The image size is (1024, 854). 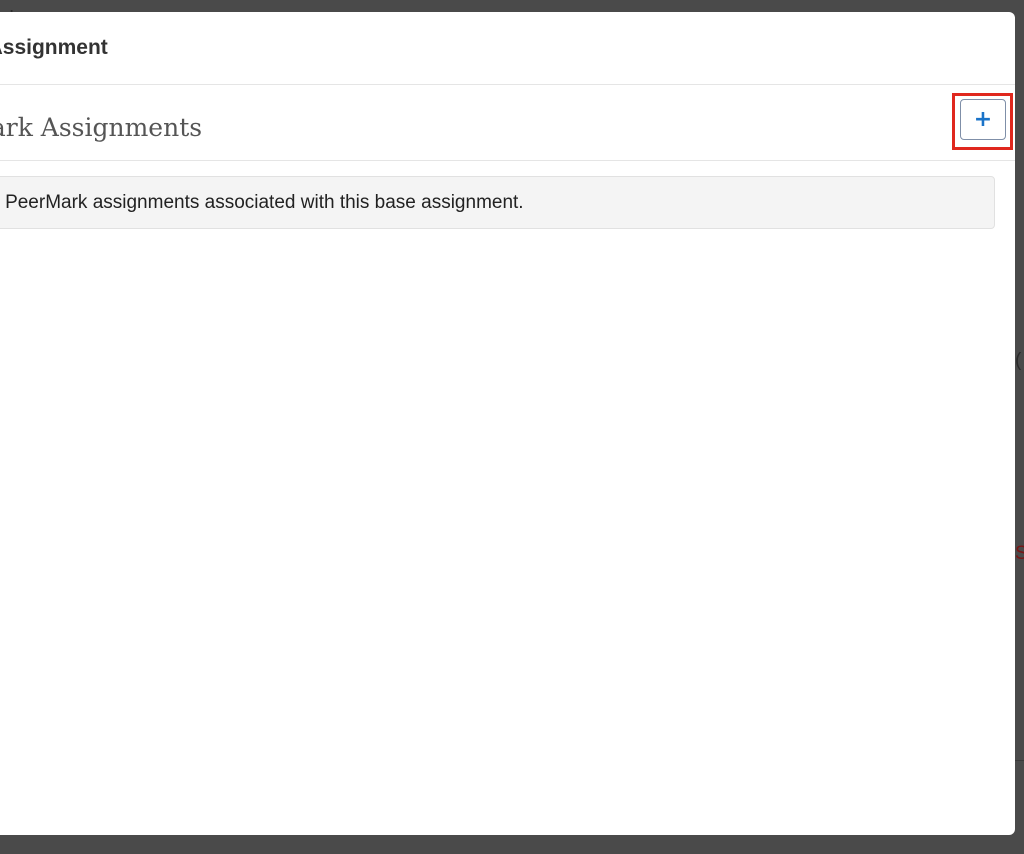 I want to click on plus-icon: +, so click(x=983, y=119).